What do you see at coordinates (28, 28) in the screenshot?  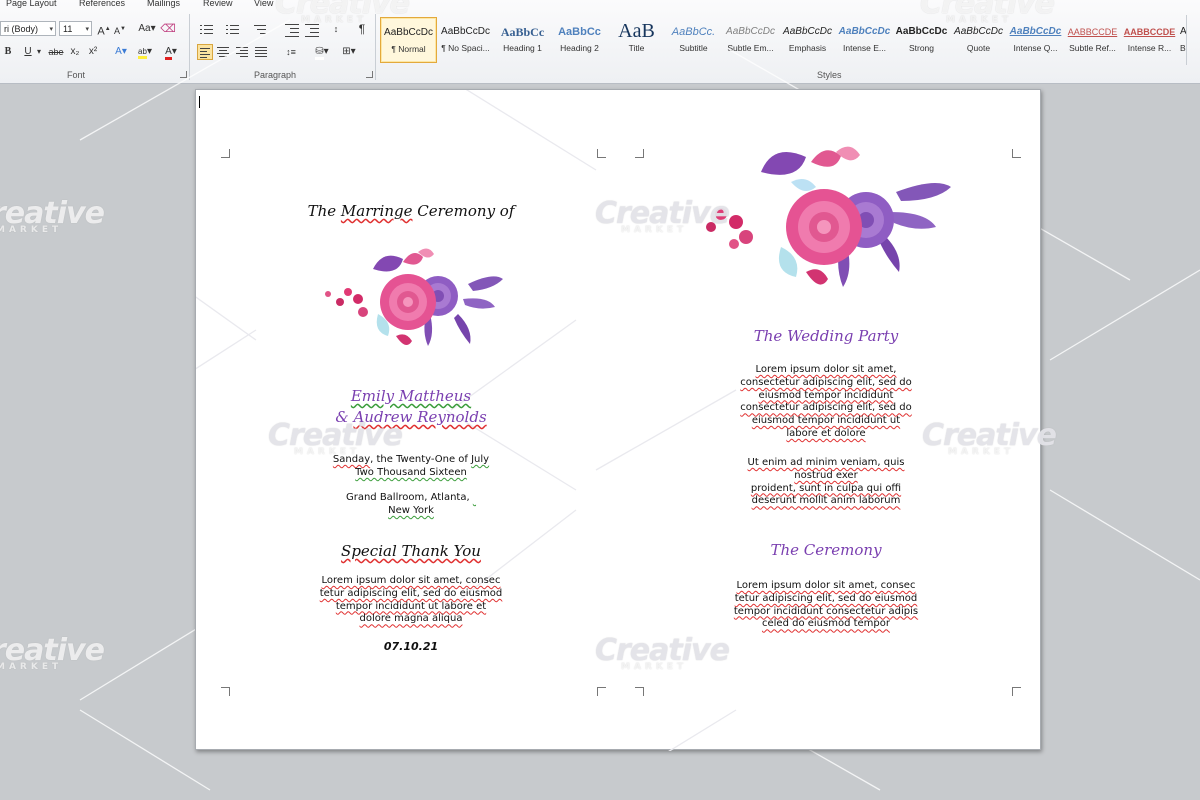 I see `font-name-combo: ri (Body) ▾` at bounding box center [28, 28].